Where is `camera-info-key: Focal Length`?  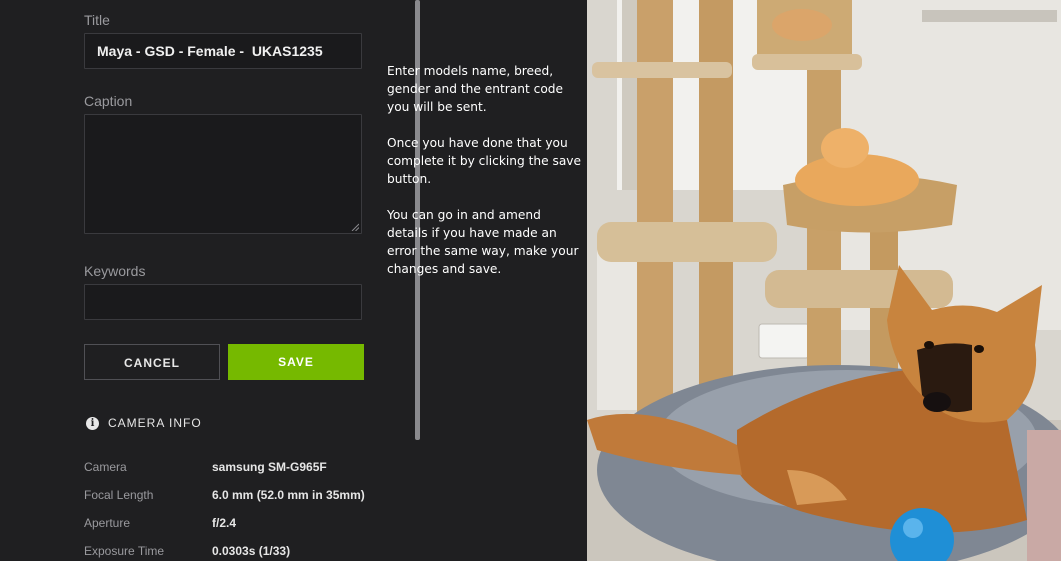
camera-info-key: Focal Length is located at coordinates (119, 495).